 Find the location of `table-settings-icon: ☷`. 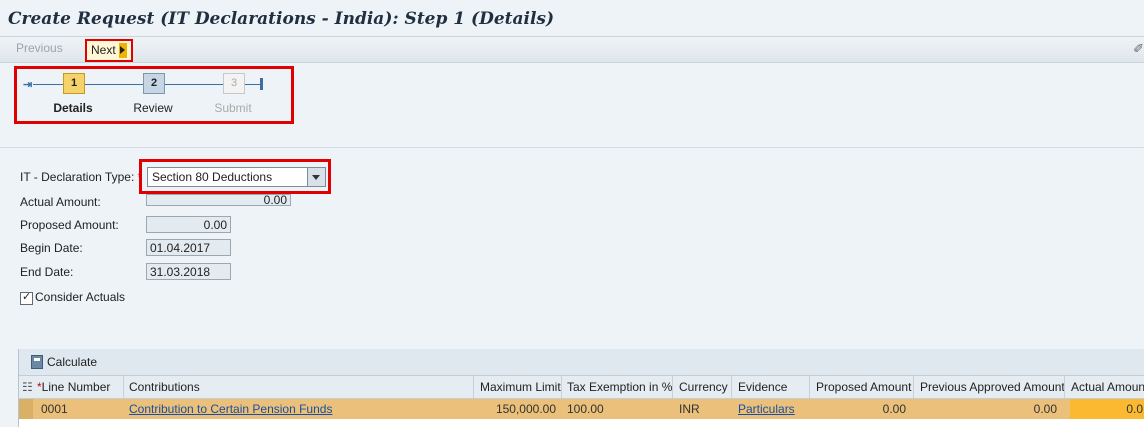

table-settings-icon: ☷ is located at coordinates (27, 387).